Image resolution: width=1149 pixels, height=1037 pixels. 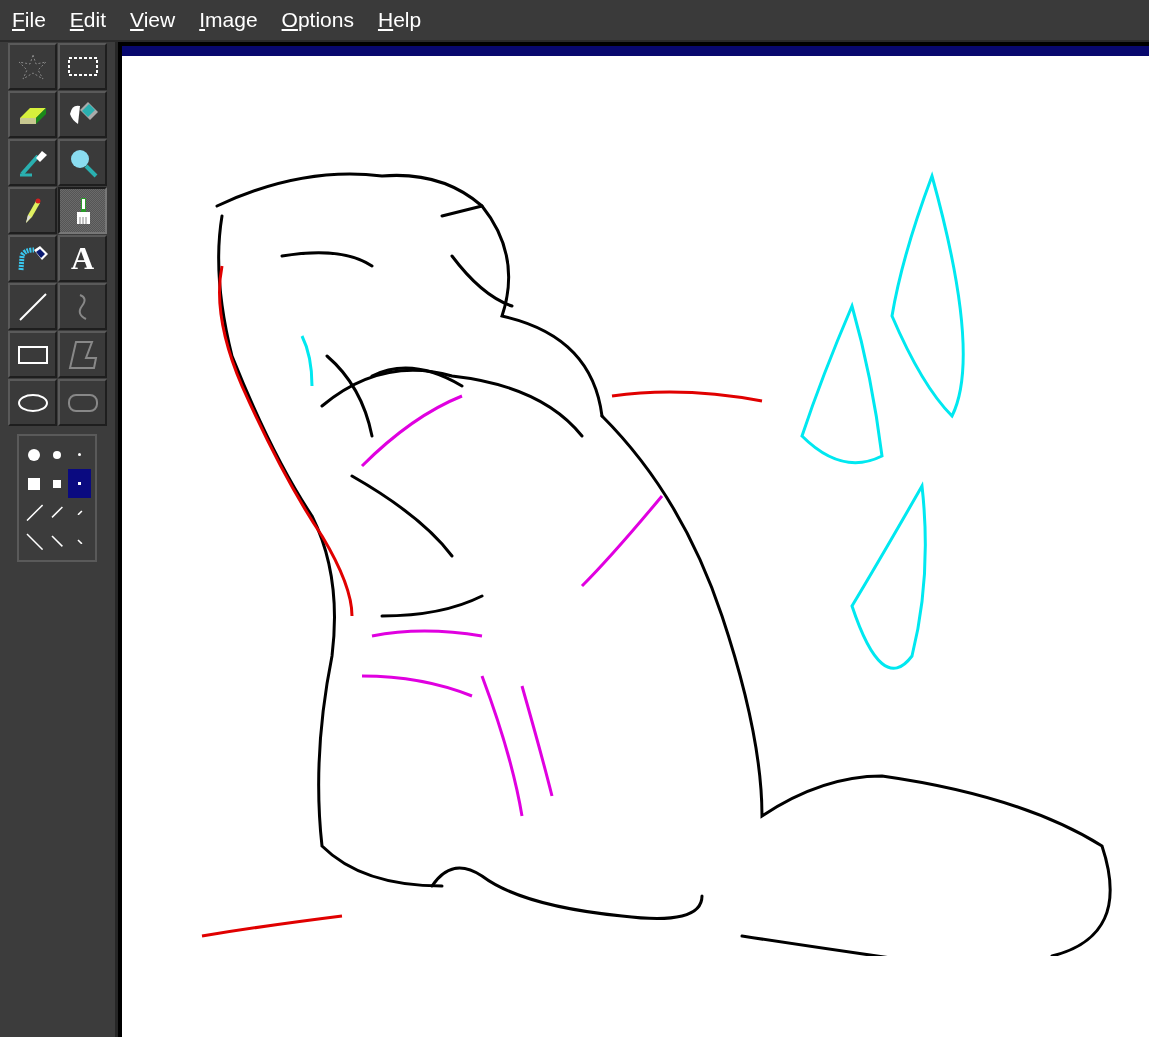 I want to click on curve-icon, so click(x=82, y=306).